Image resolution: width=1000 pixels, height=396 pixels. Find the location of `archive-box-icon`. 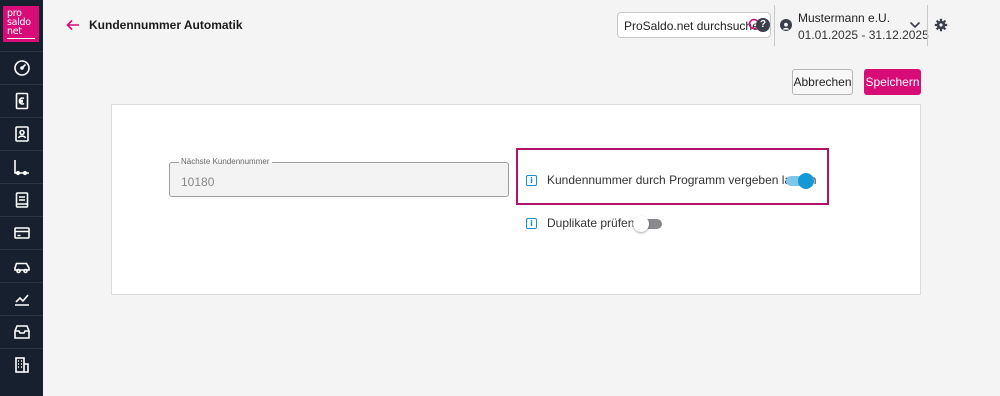

archive-box-icon is located at coordinates (21, 332).